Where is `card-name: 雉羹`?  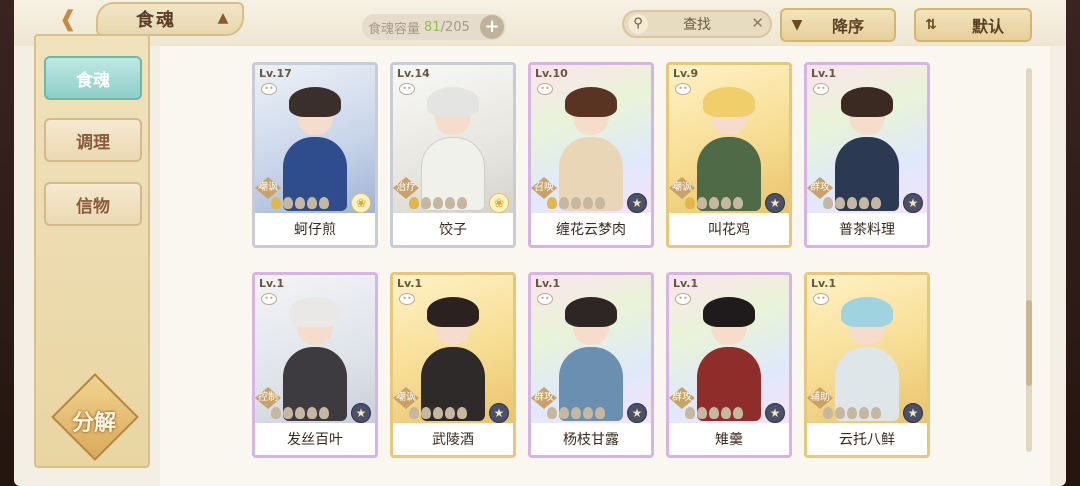 card-name: 雉羹 is located at coordinates (729, 439).